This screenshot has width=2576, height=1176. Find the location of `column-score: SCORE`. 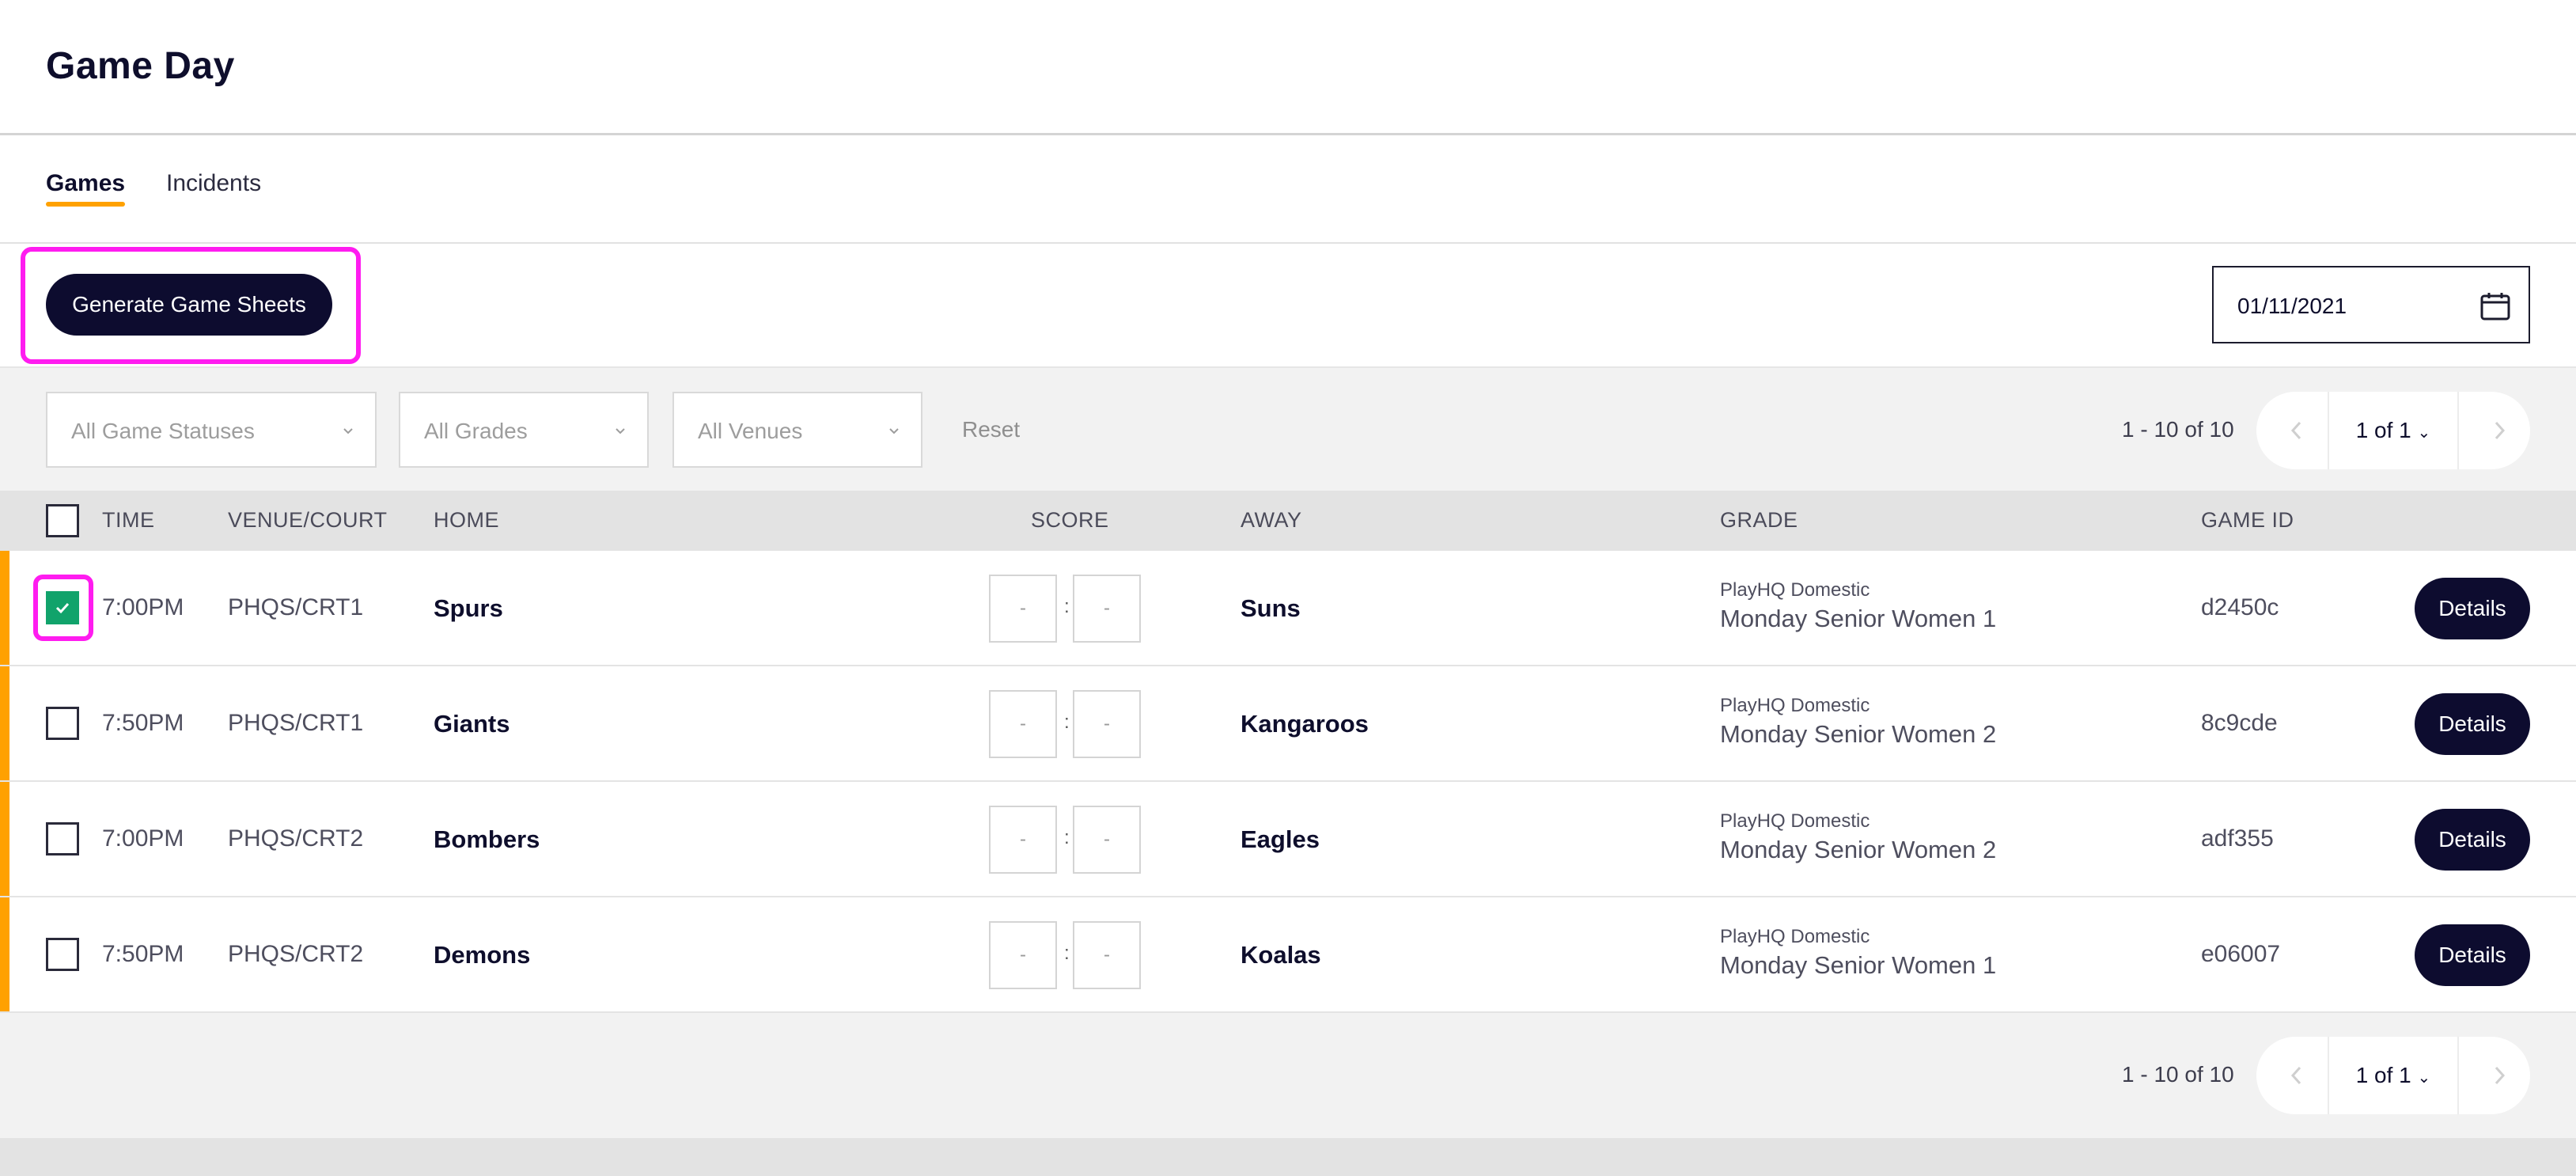

column-score: SCORE is located at coordinates (1070, 520).